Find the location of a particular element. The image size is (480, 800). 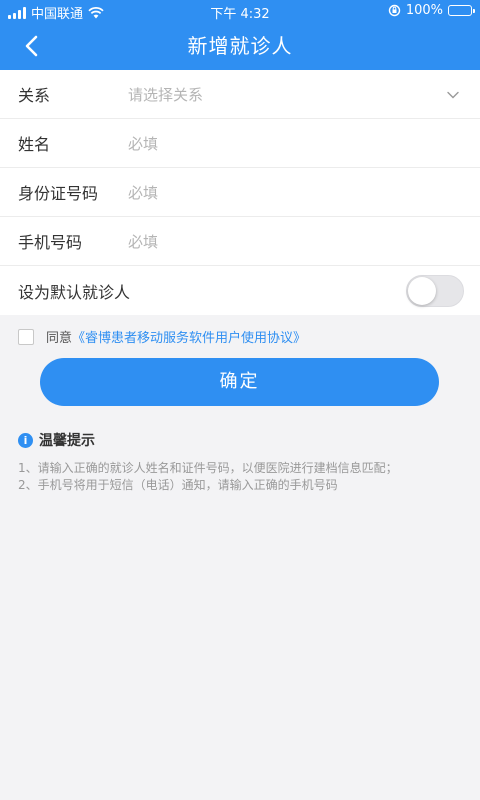

name-field: 姓名 必填 is located at coordinates (240, 143).